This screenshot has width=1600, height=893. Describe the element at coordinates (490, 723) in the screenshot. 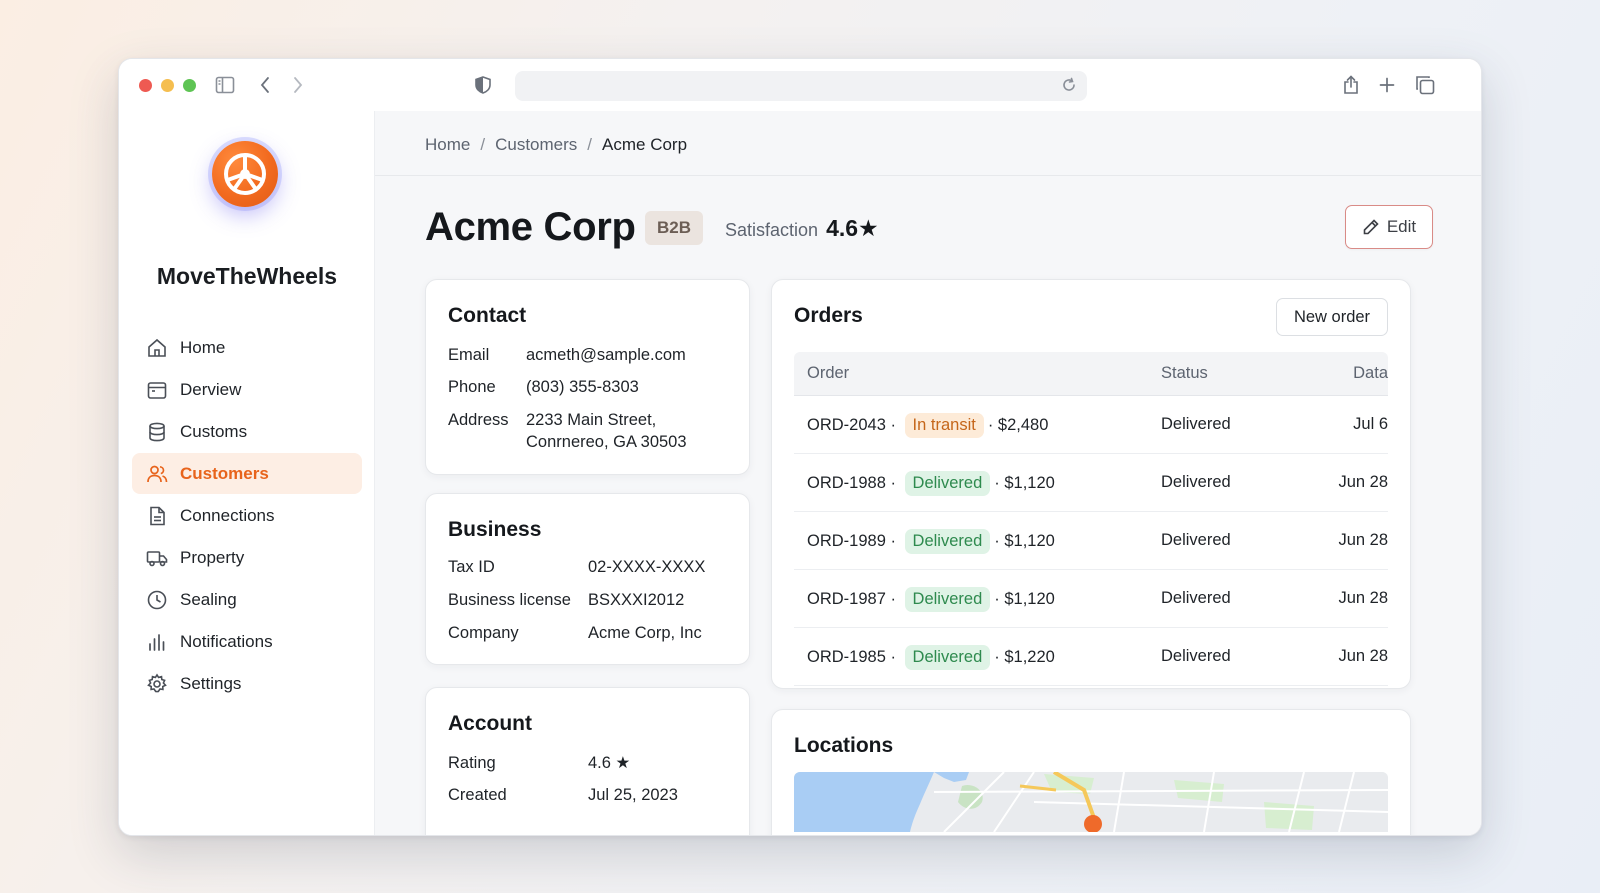

I see `account-title: Account` at that location.